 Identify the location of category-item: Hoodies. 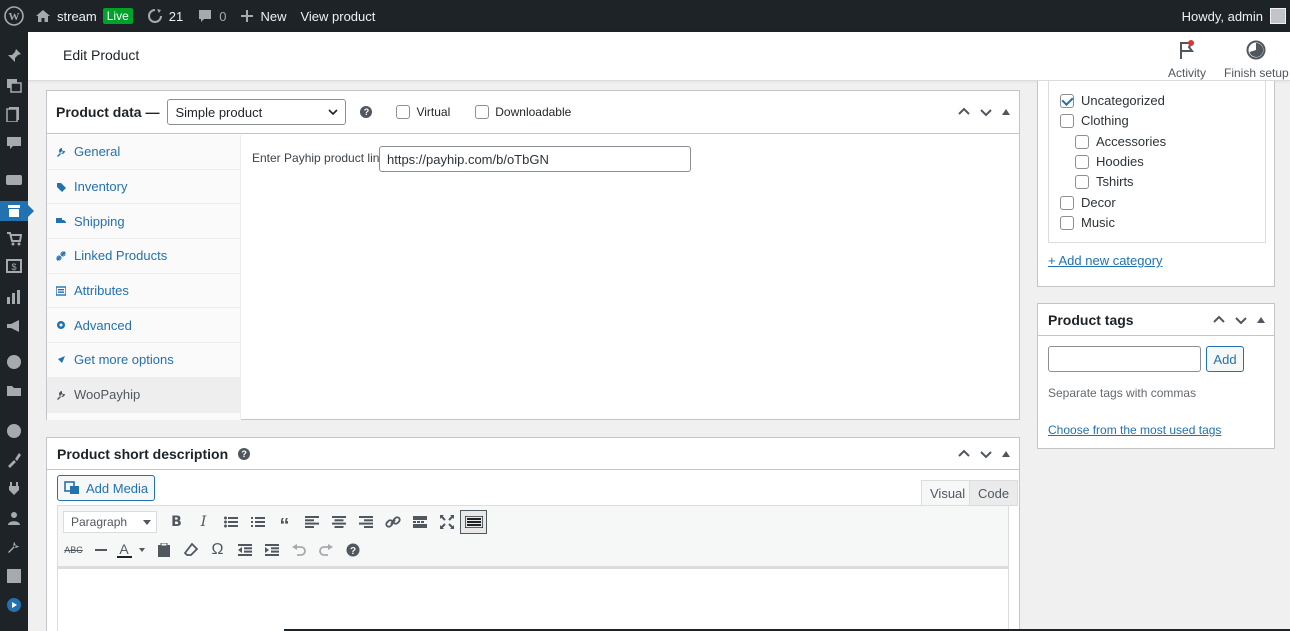
(1109, 161).